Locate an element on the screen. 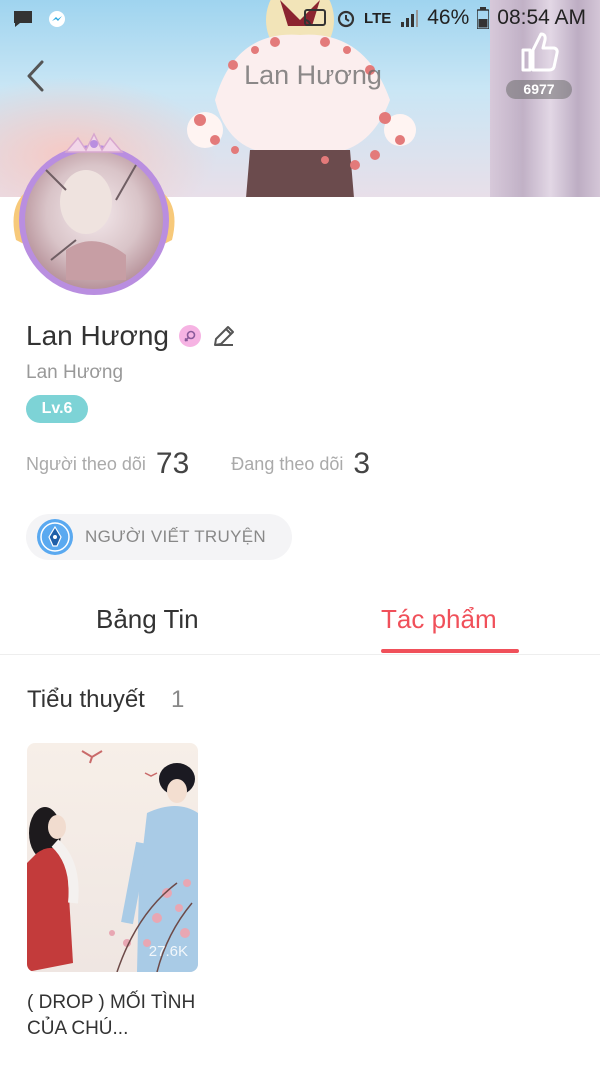 The width and height of the screenshot is (600, 1067). book-cover: 27.6K is located at coordinates (112, 857).